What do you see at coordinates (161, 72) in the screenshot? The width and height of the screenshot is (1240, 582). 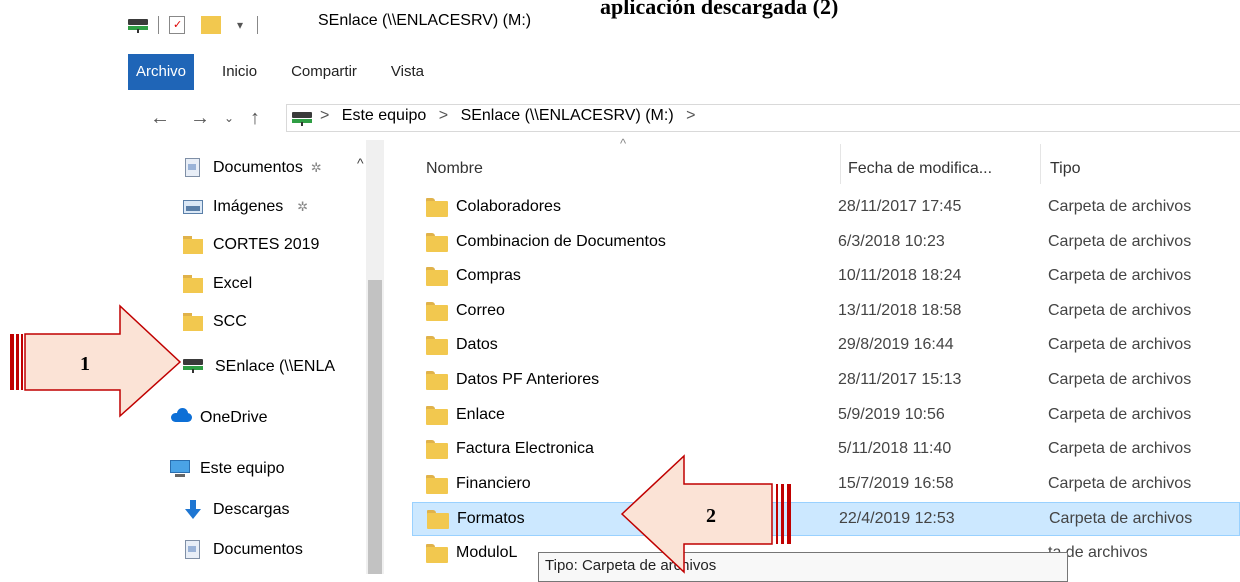 I see `tab-archivo: Archivo` at bounding box center [161, 72].